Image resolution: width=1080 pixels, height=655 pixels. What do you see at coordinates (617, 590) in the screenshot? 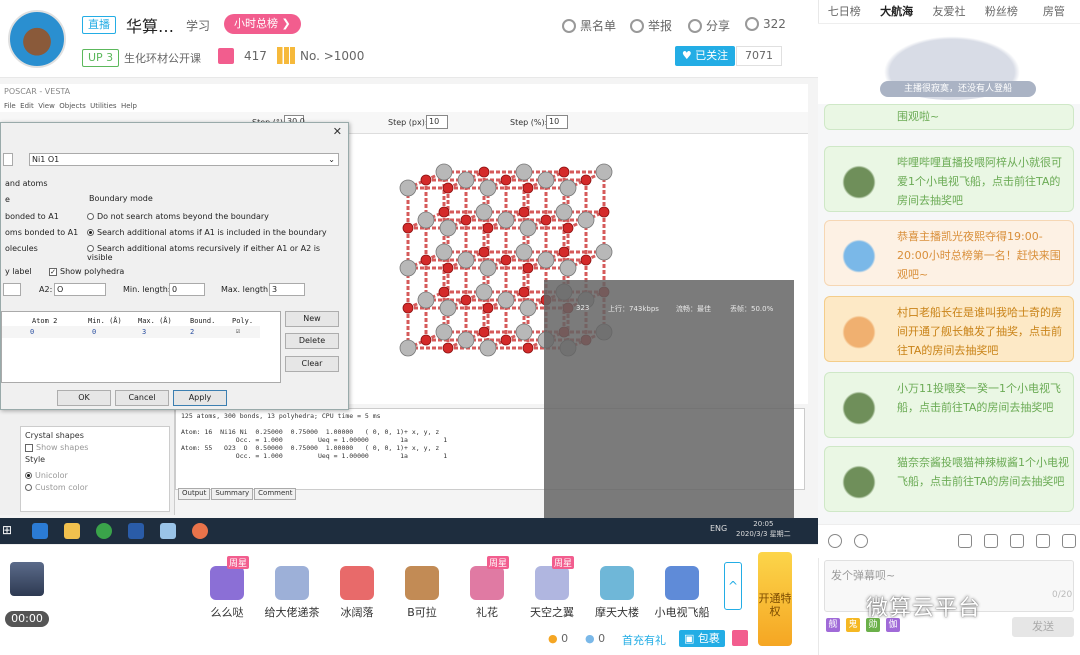
I see `gift-item: 摩天大楼` at bounding box center [617, 590].